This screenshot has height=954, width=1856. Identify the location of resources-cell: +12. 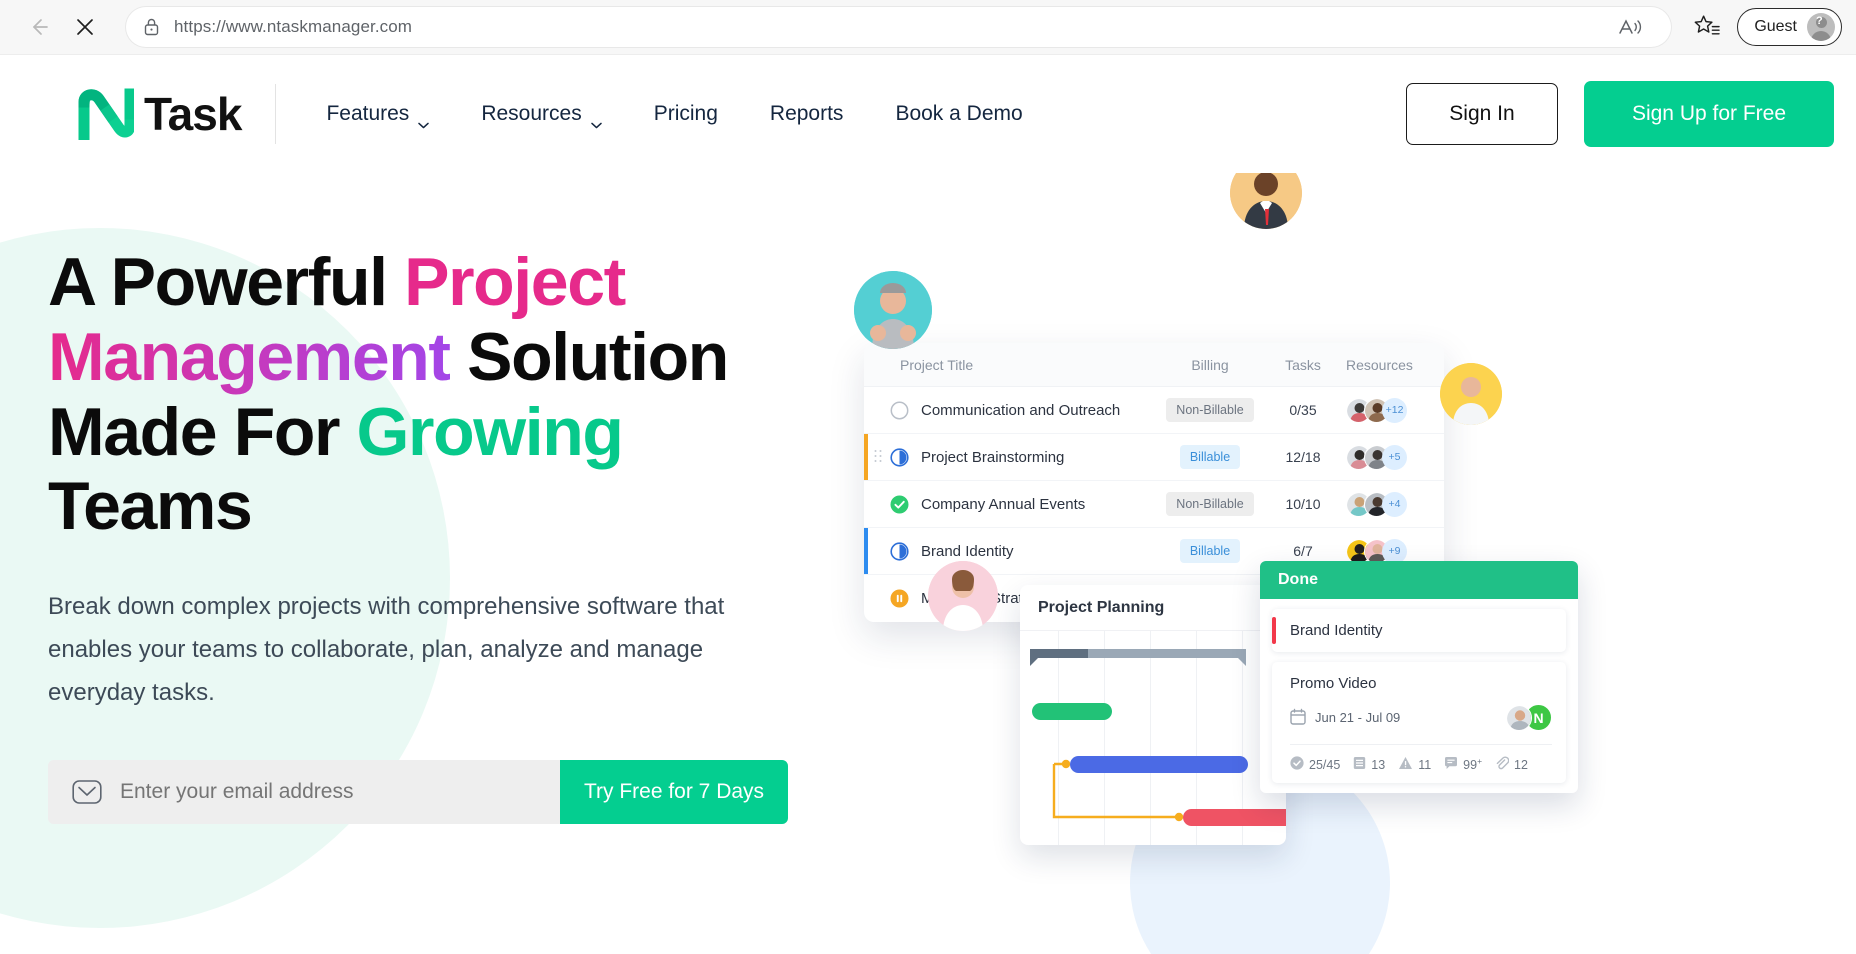
(1390, 410).